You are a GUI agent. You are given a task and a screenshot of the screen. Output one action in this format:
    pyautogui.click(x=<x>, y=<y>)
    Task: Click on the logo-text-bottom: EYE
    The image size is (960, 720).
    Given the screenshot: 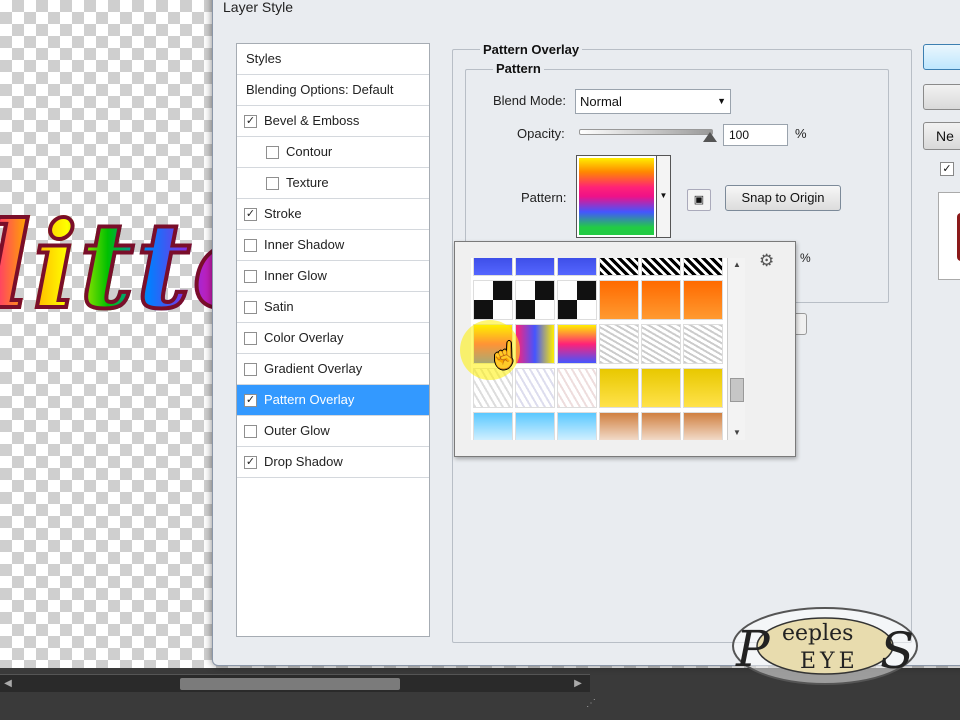 What is the action you would take?
    pyautogui.click(x=829, y=661)
    